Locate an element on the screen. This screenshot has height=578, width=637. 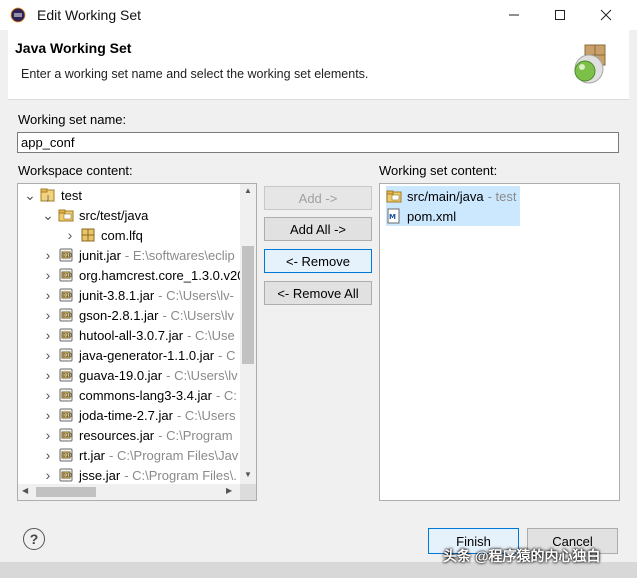
tree-item: › 010 junit-3.8.1.jar - C:\Users\lv- is located at coordinates (138, 295).